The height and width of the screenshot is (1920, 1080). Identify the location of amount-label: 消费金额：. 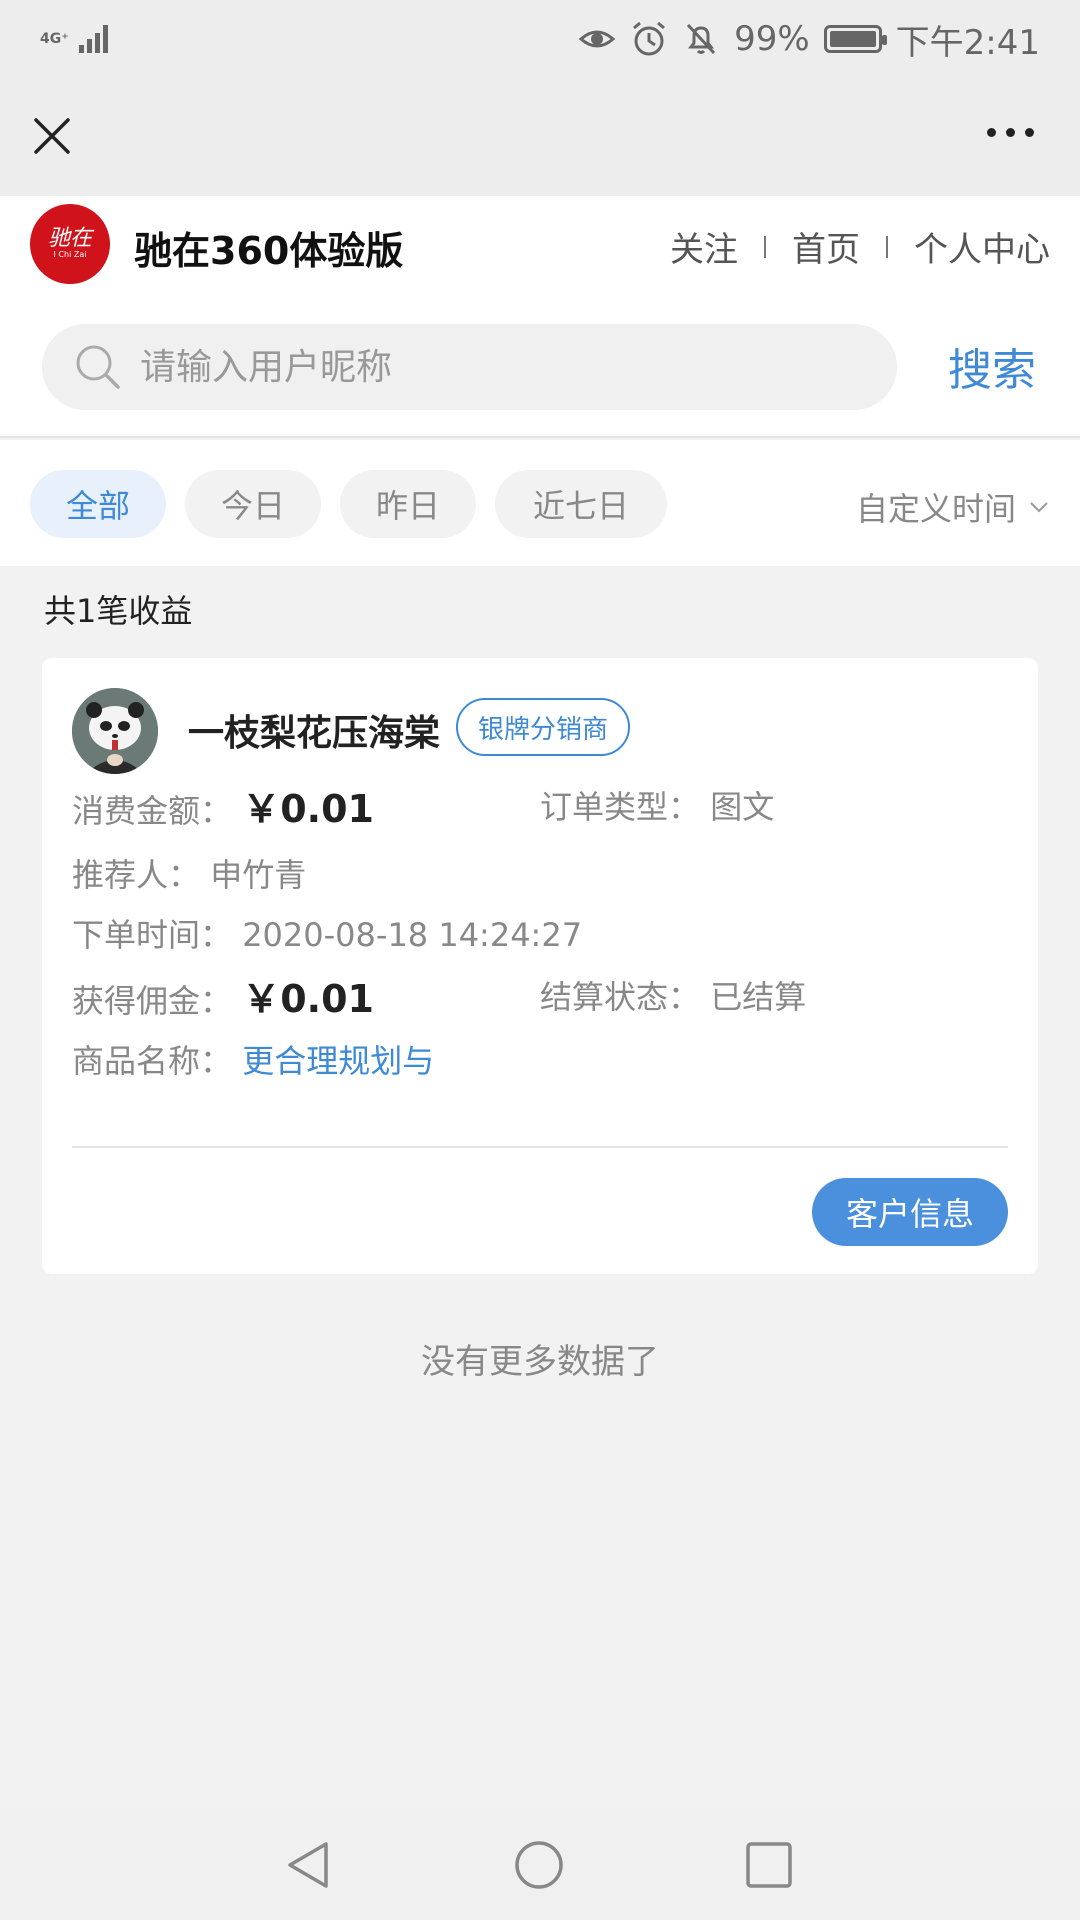
(152, 811).